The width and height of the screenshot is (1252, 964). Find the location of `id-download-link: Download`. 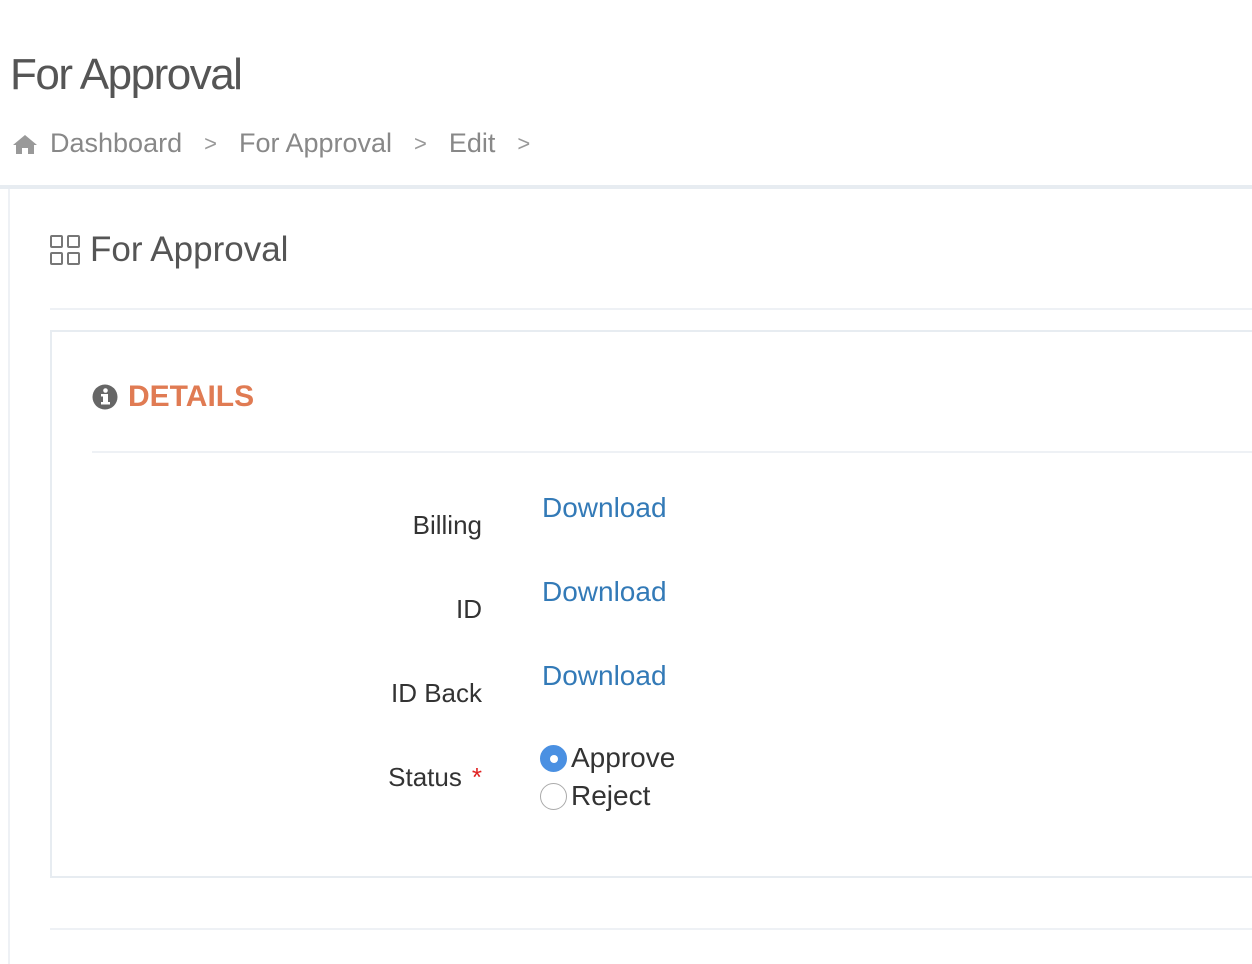

id-download-link: Download is located at coordinates (604, 592).